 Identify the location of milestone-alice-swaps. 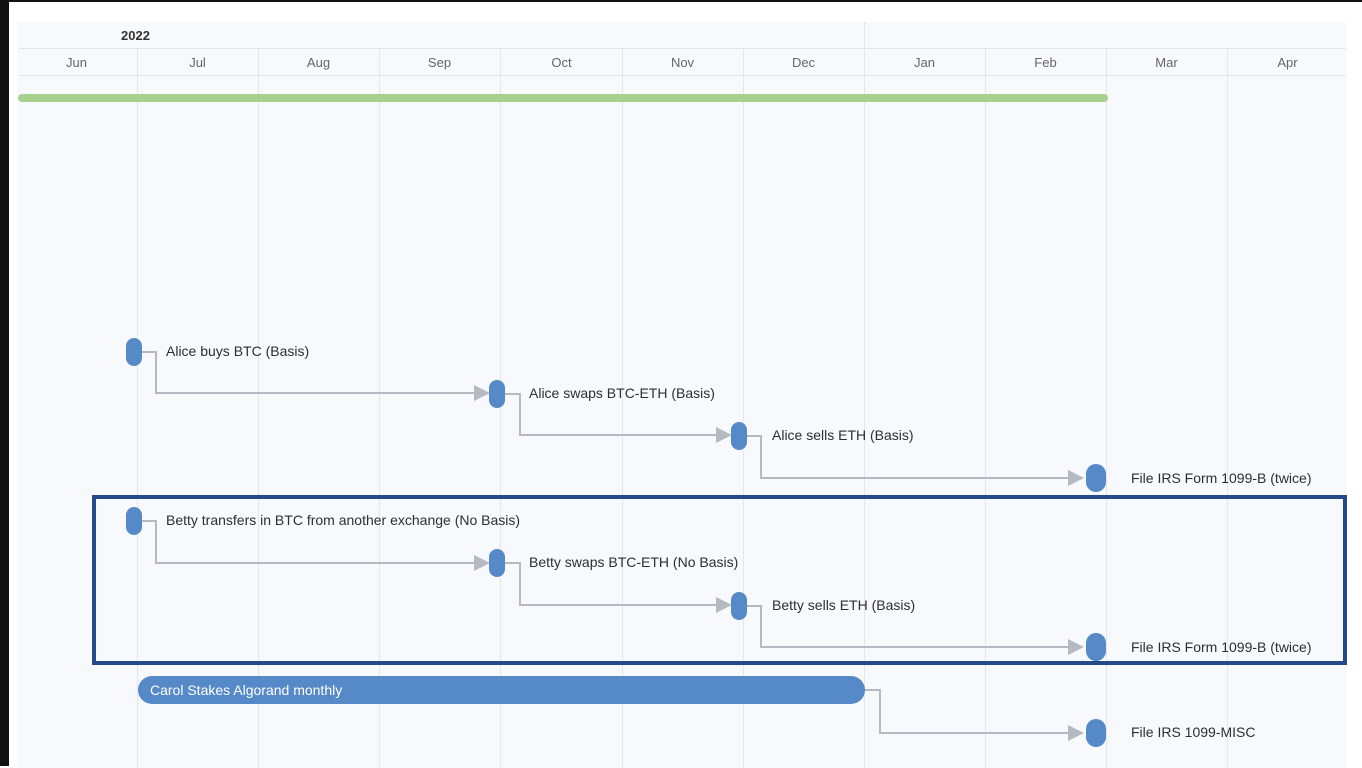
(497, 394).